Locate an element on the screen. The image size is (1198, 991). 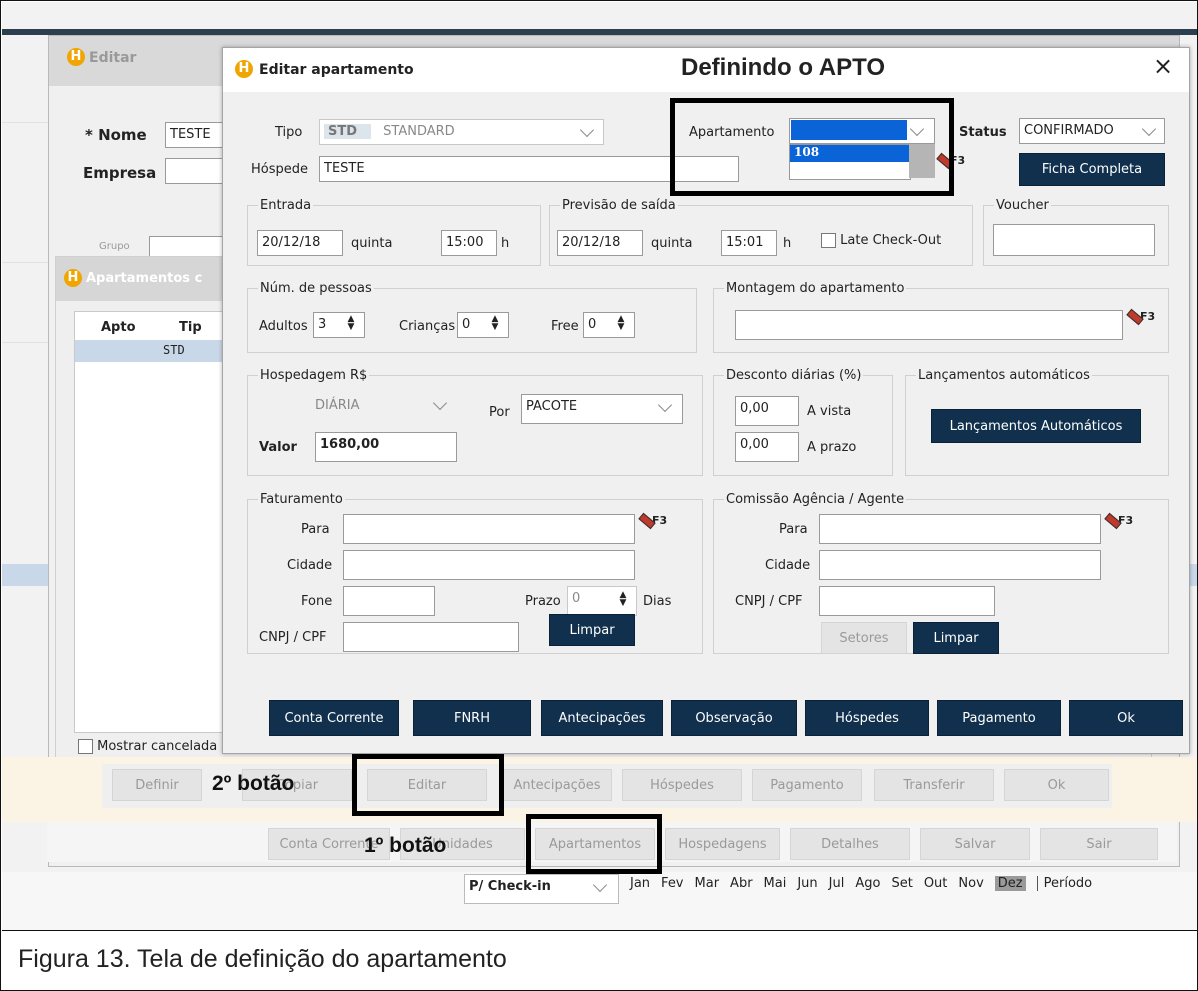
tipo-label: Tipo is located at coordinates (289, 132).